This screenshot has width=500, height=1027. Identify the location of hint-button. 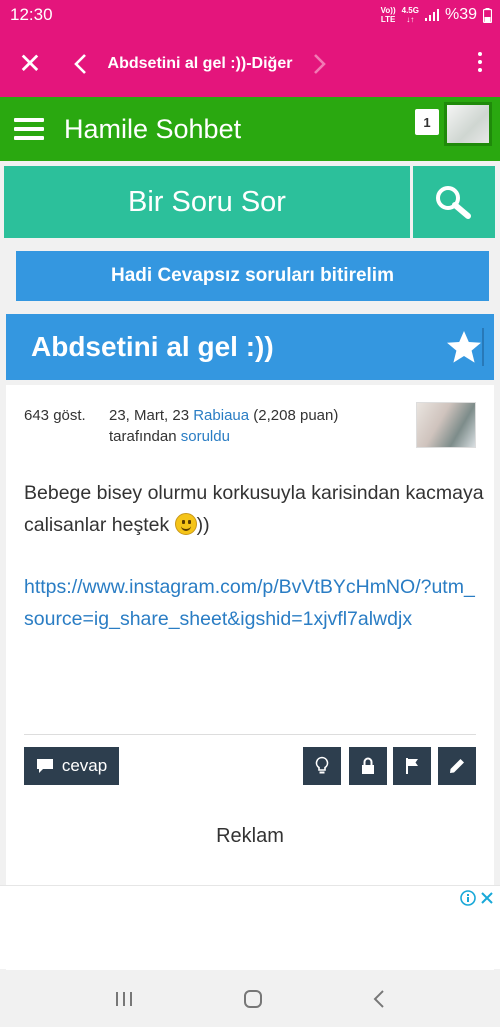
(322, 766).